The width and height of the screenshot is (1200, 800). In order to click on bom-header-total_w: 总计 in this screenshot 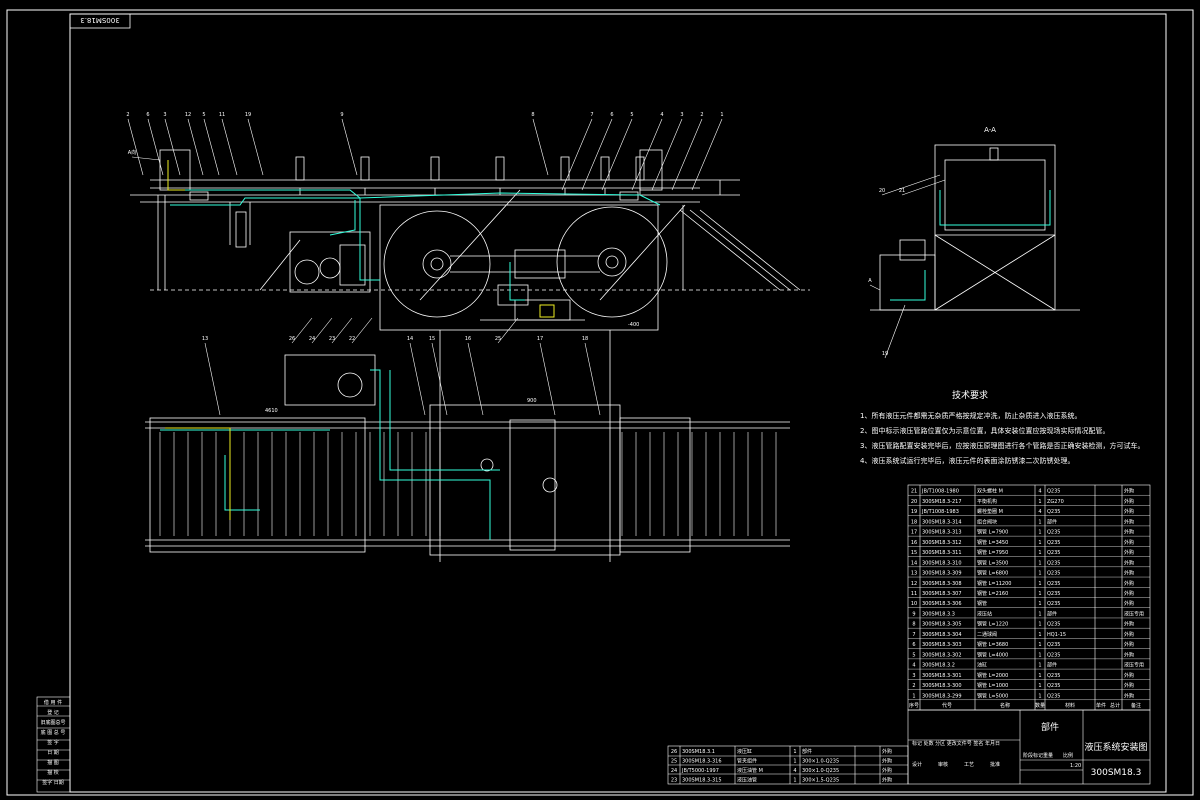, I will do `click(1115, 705)`.